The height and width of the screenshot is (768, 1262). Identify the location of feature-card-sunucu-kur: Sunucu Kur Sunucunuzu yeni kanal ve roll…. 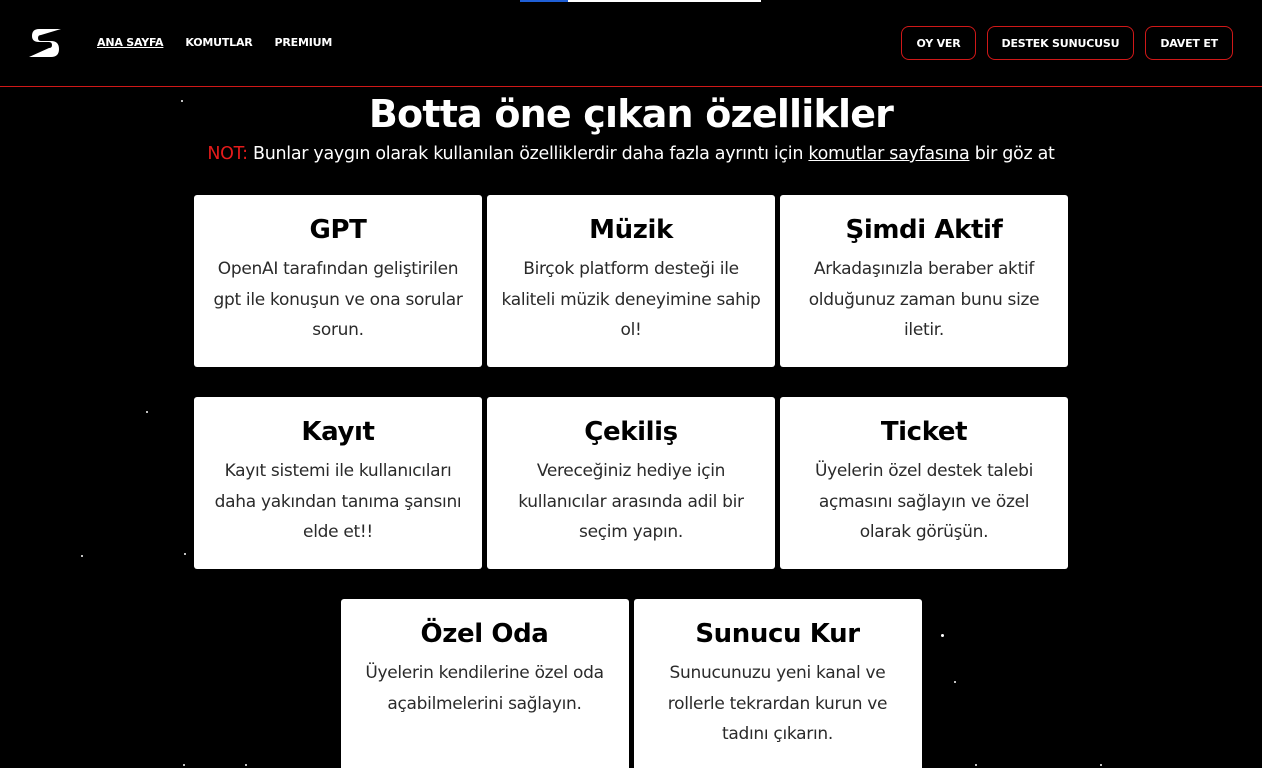
(777, 683).